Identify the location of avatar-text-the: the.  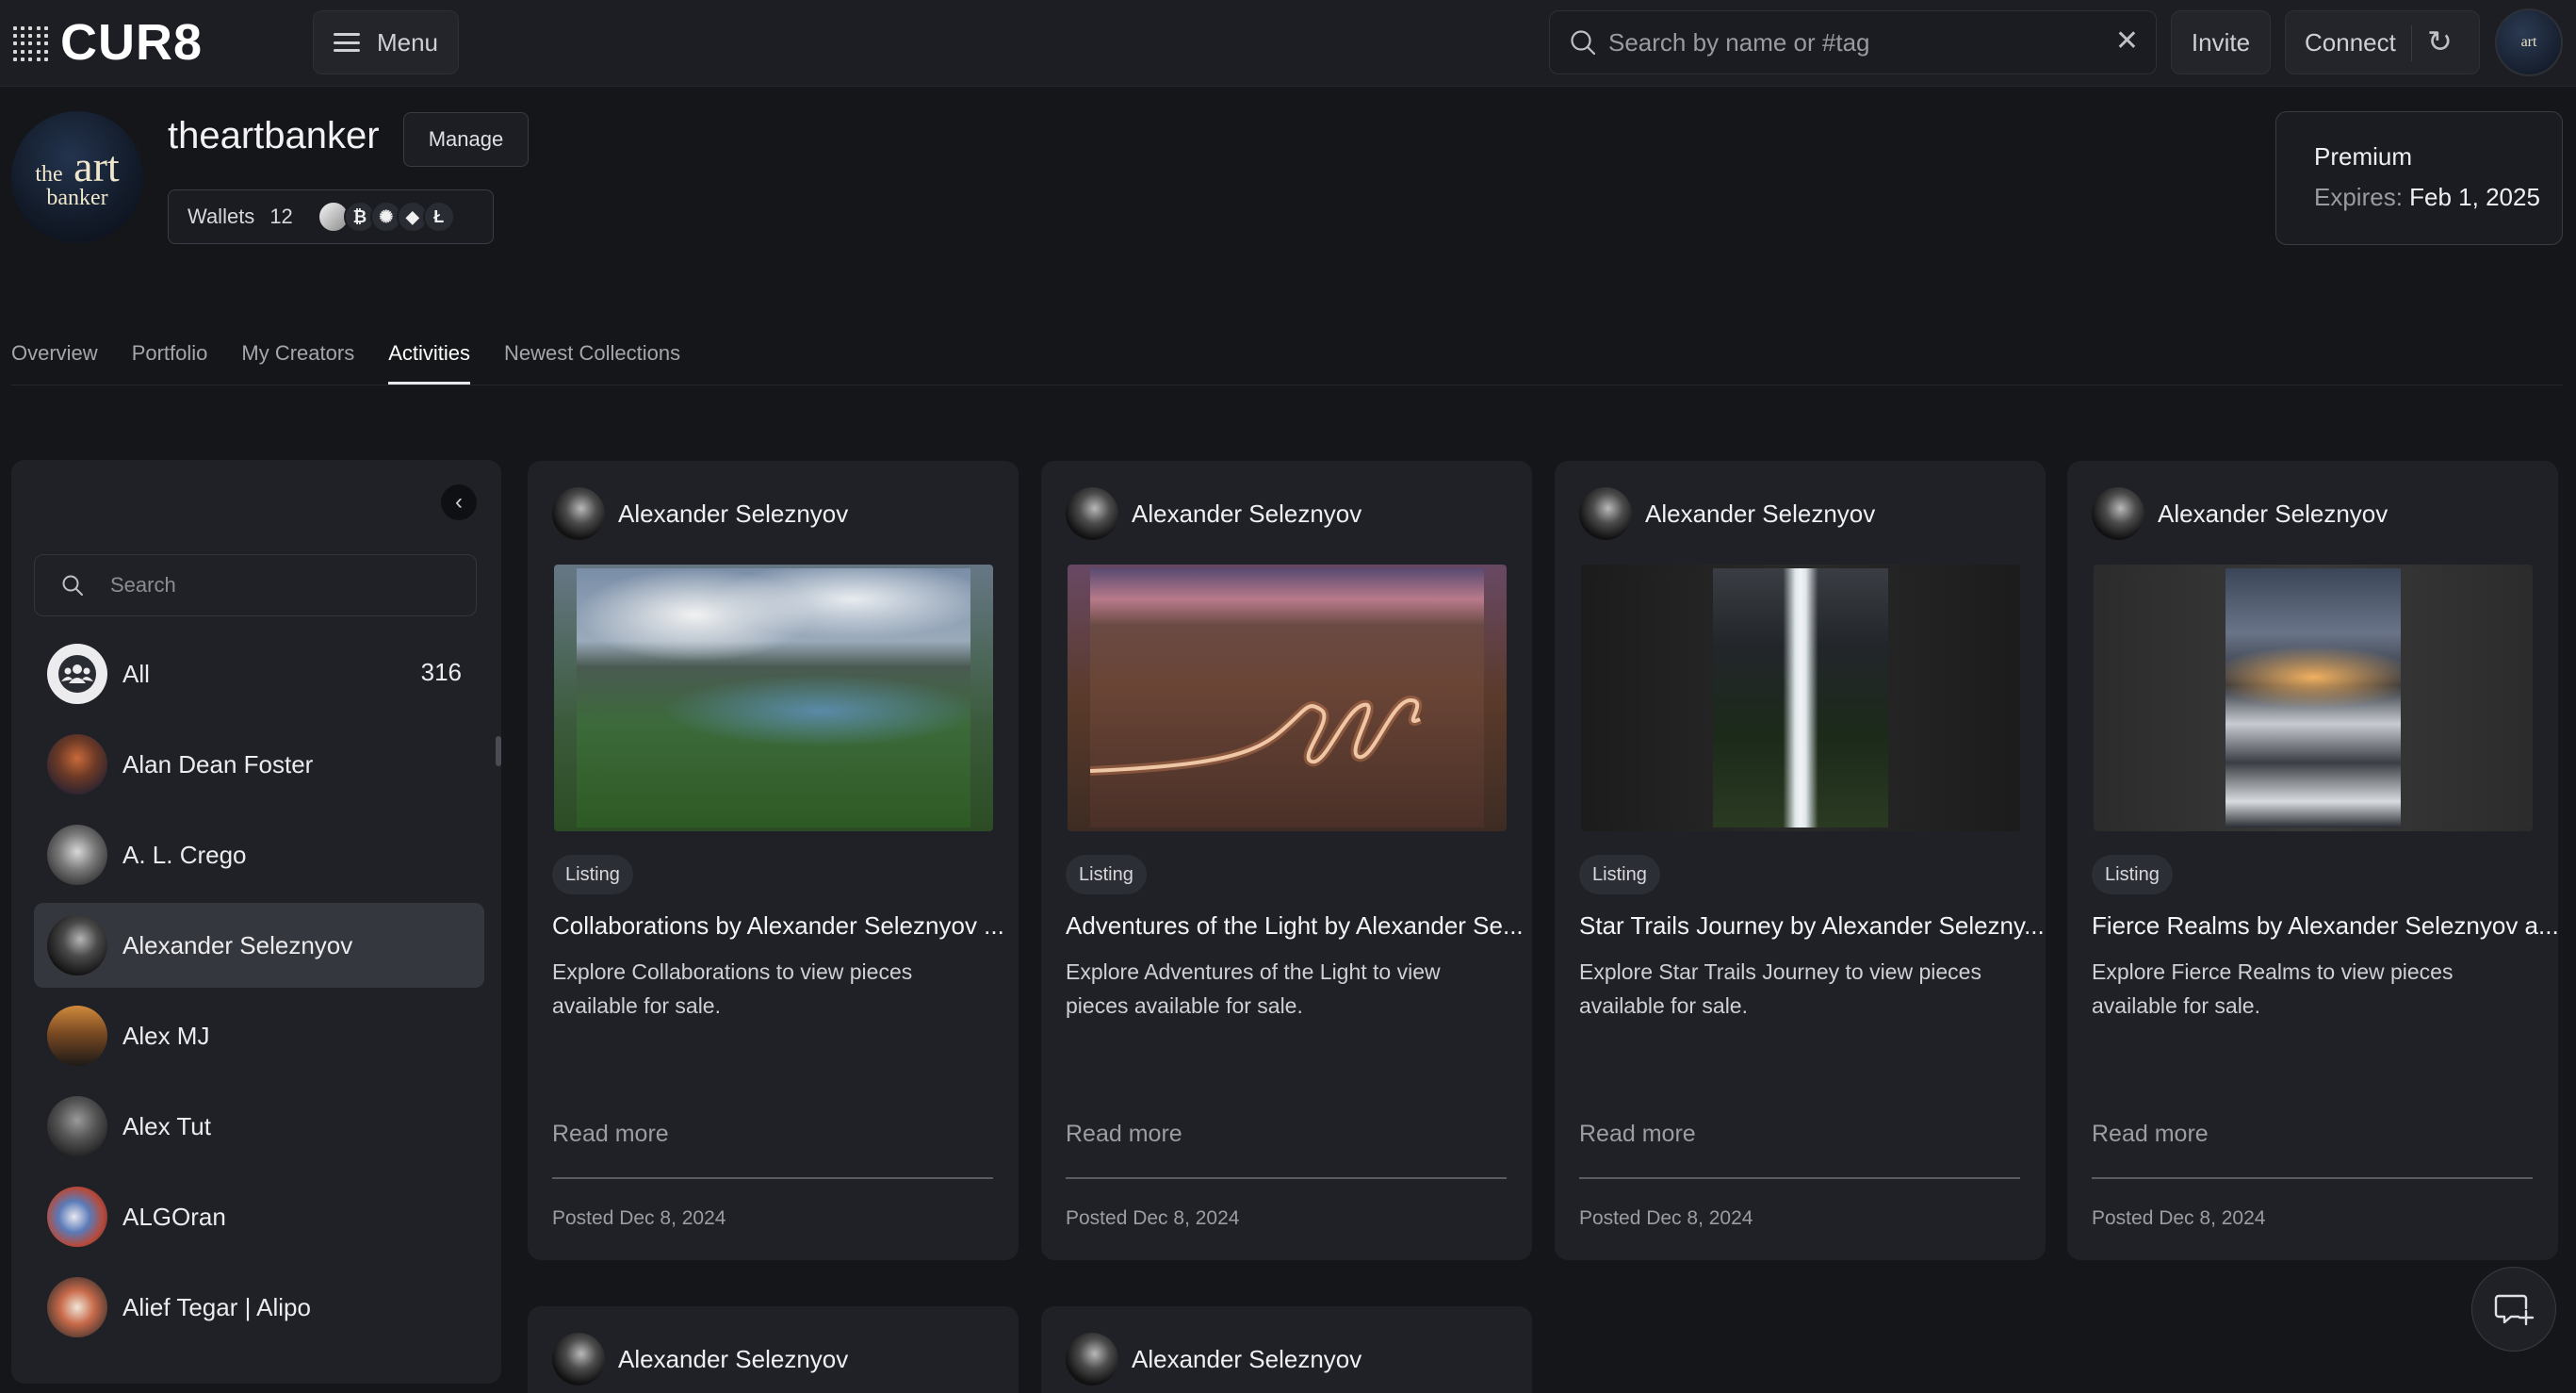
(49, 174).